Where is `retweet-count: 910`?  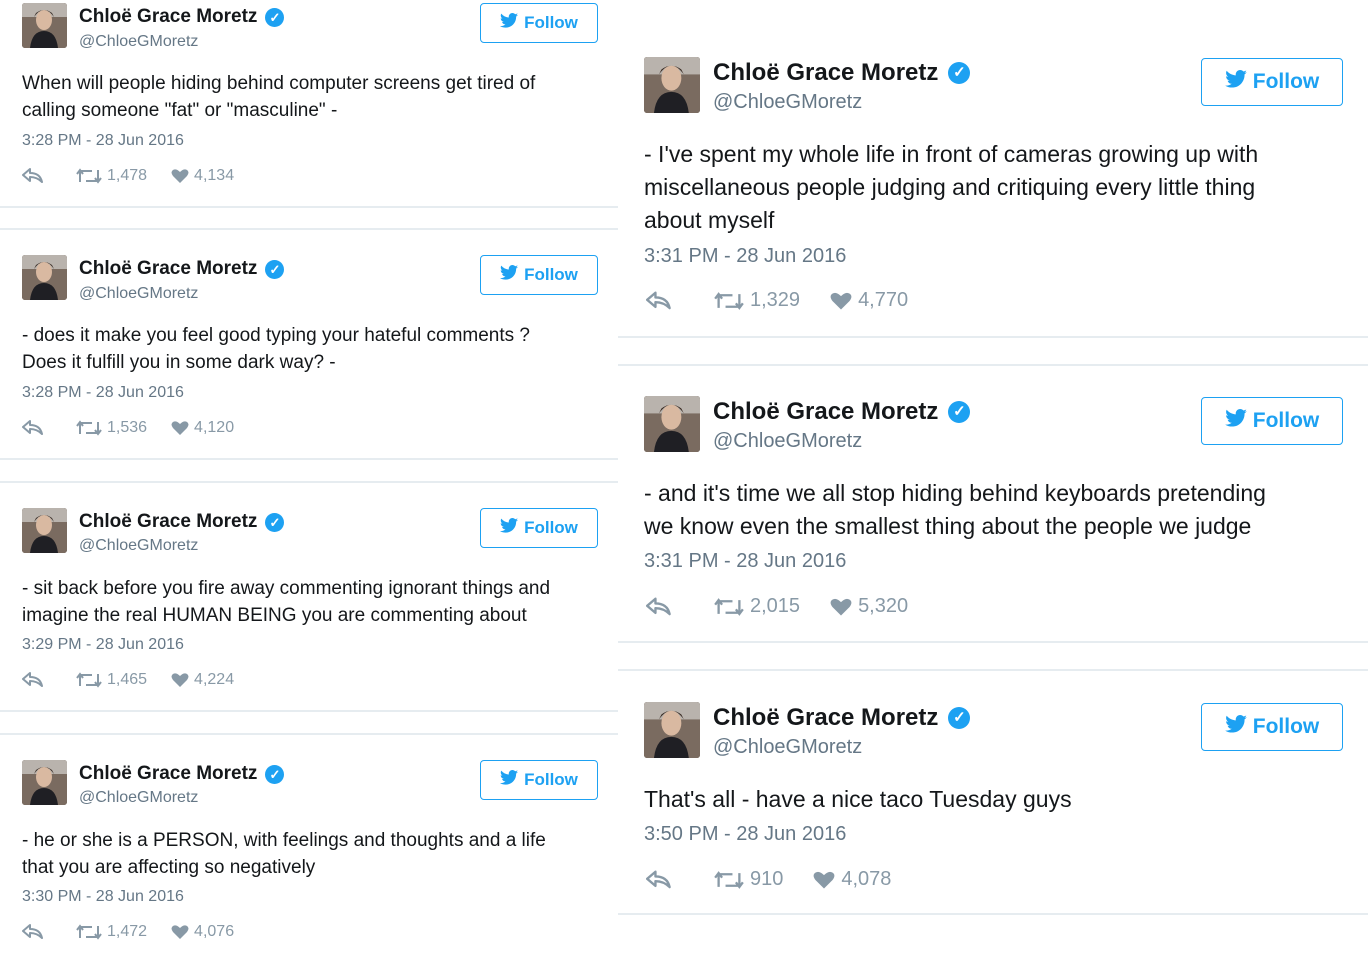
retweet-count: 910 is located at coordinates (767, 879).